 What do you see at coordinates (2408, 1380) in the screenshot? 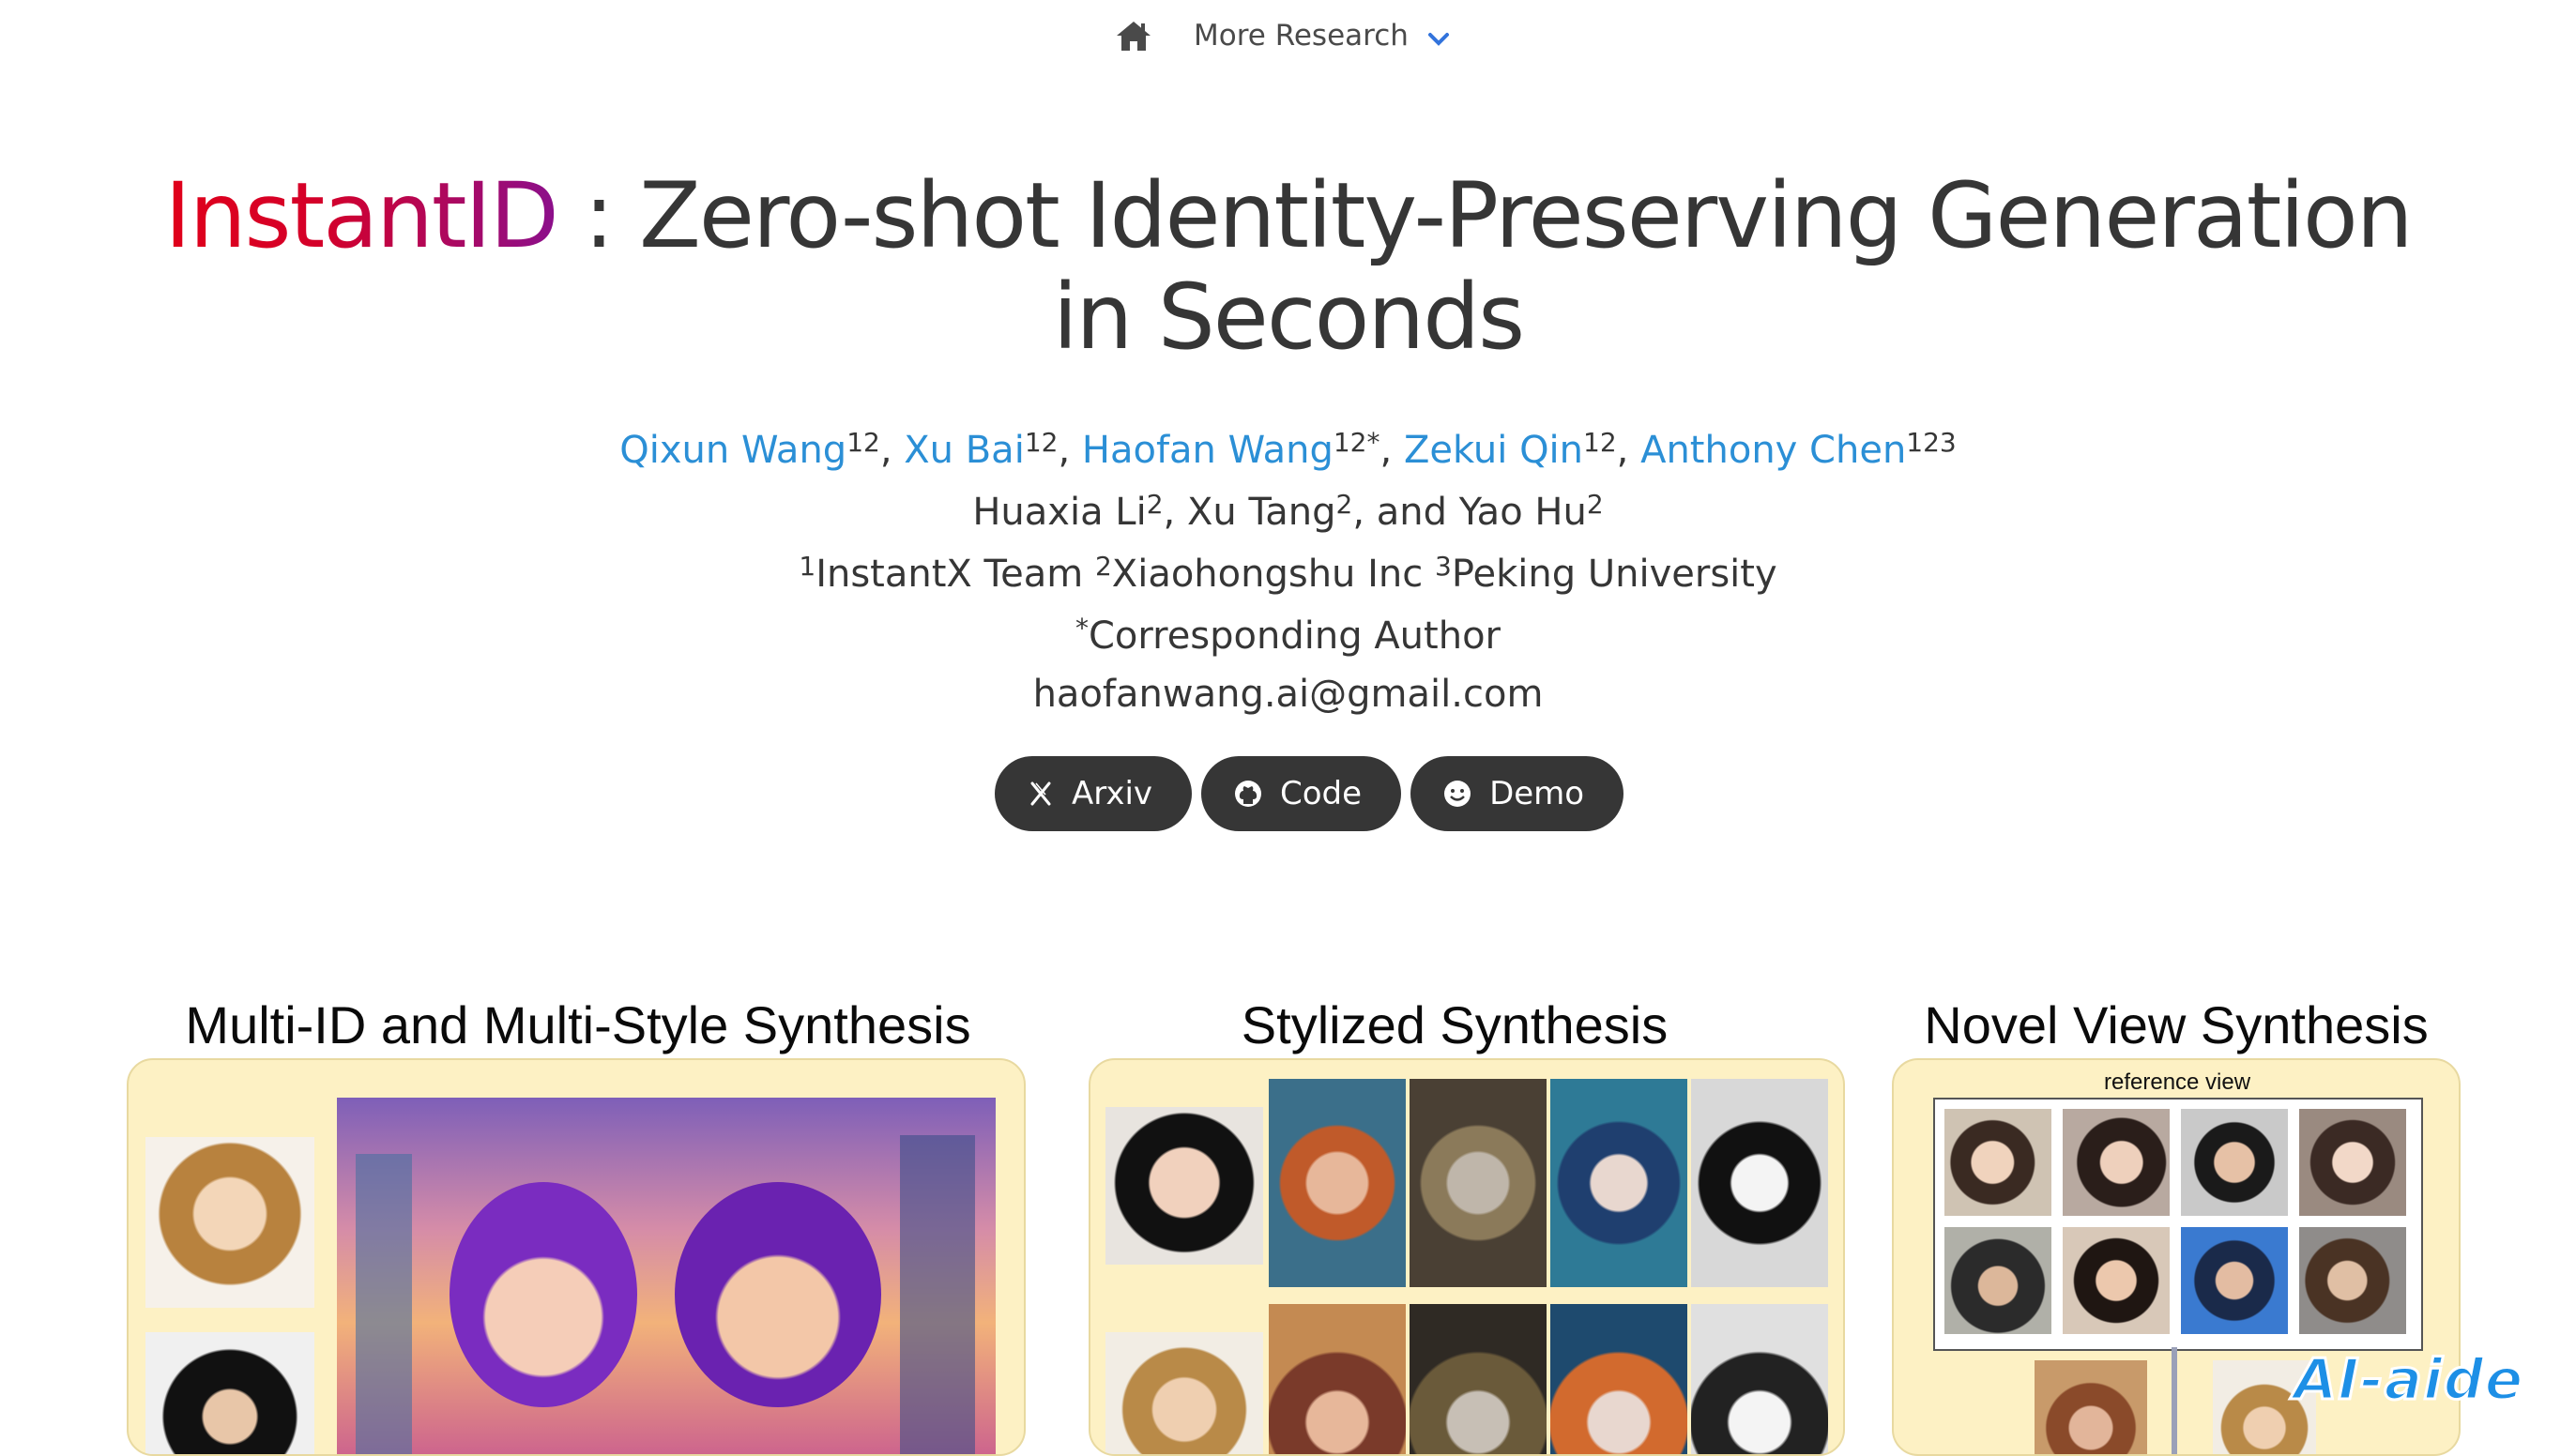
I see `watermark-logo: AI-aide` at bounding box center [2408, 1380].